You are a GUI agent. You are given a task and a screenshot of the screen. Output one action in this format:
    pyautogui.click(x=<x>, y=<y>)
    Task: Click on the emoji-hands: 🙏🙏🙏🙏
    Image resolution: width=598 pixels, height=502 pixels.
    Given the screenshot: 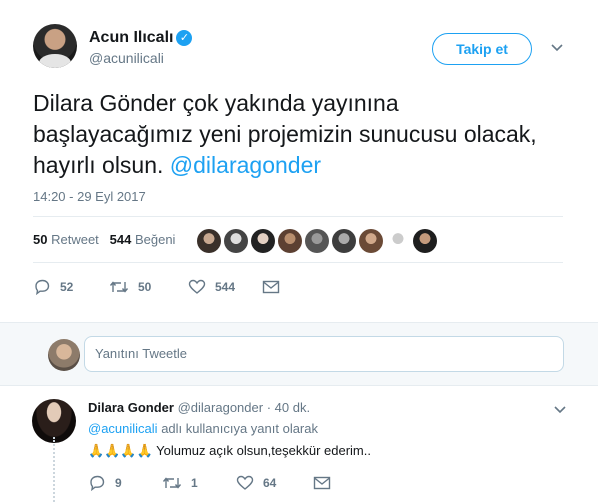 What is the action you would take?
    pyautogui.click(x=120, y=451)
    